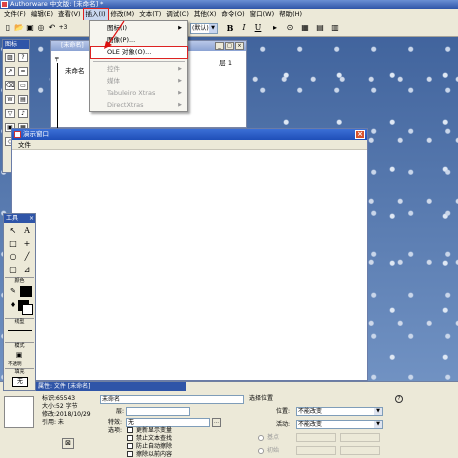 This screenshot has width=458, height=458. Describe the element at coordinates (261, 451) in the screenshot. I see `initial-radio` at that location.